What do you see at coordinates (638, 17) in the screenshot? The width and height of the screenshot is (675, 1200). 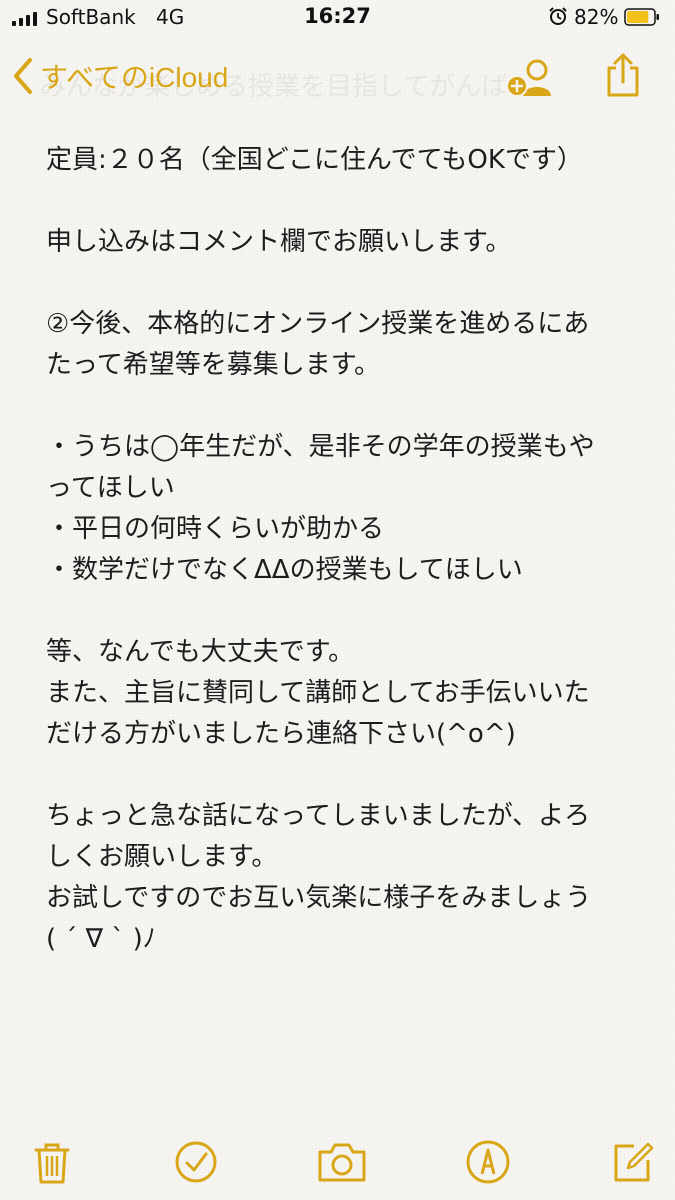 I see `battery-fill` at bounding box center [638, 17].